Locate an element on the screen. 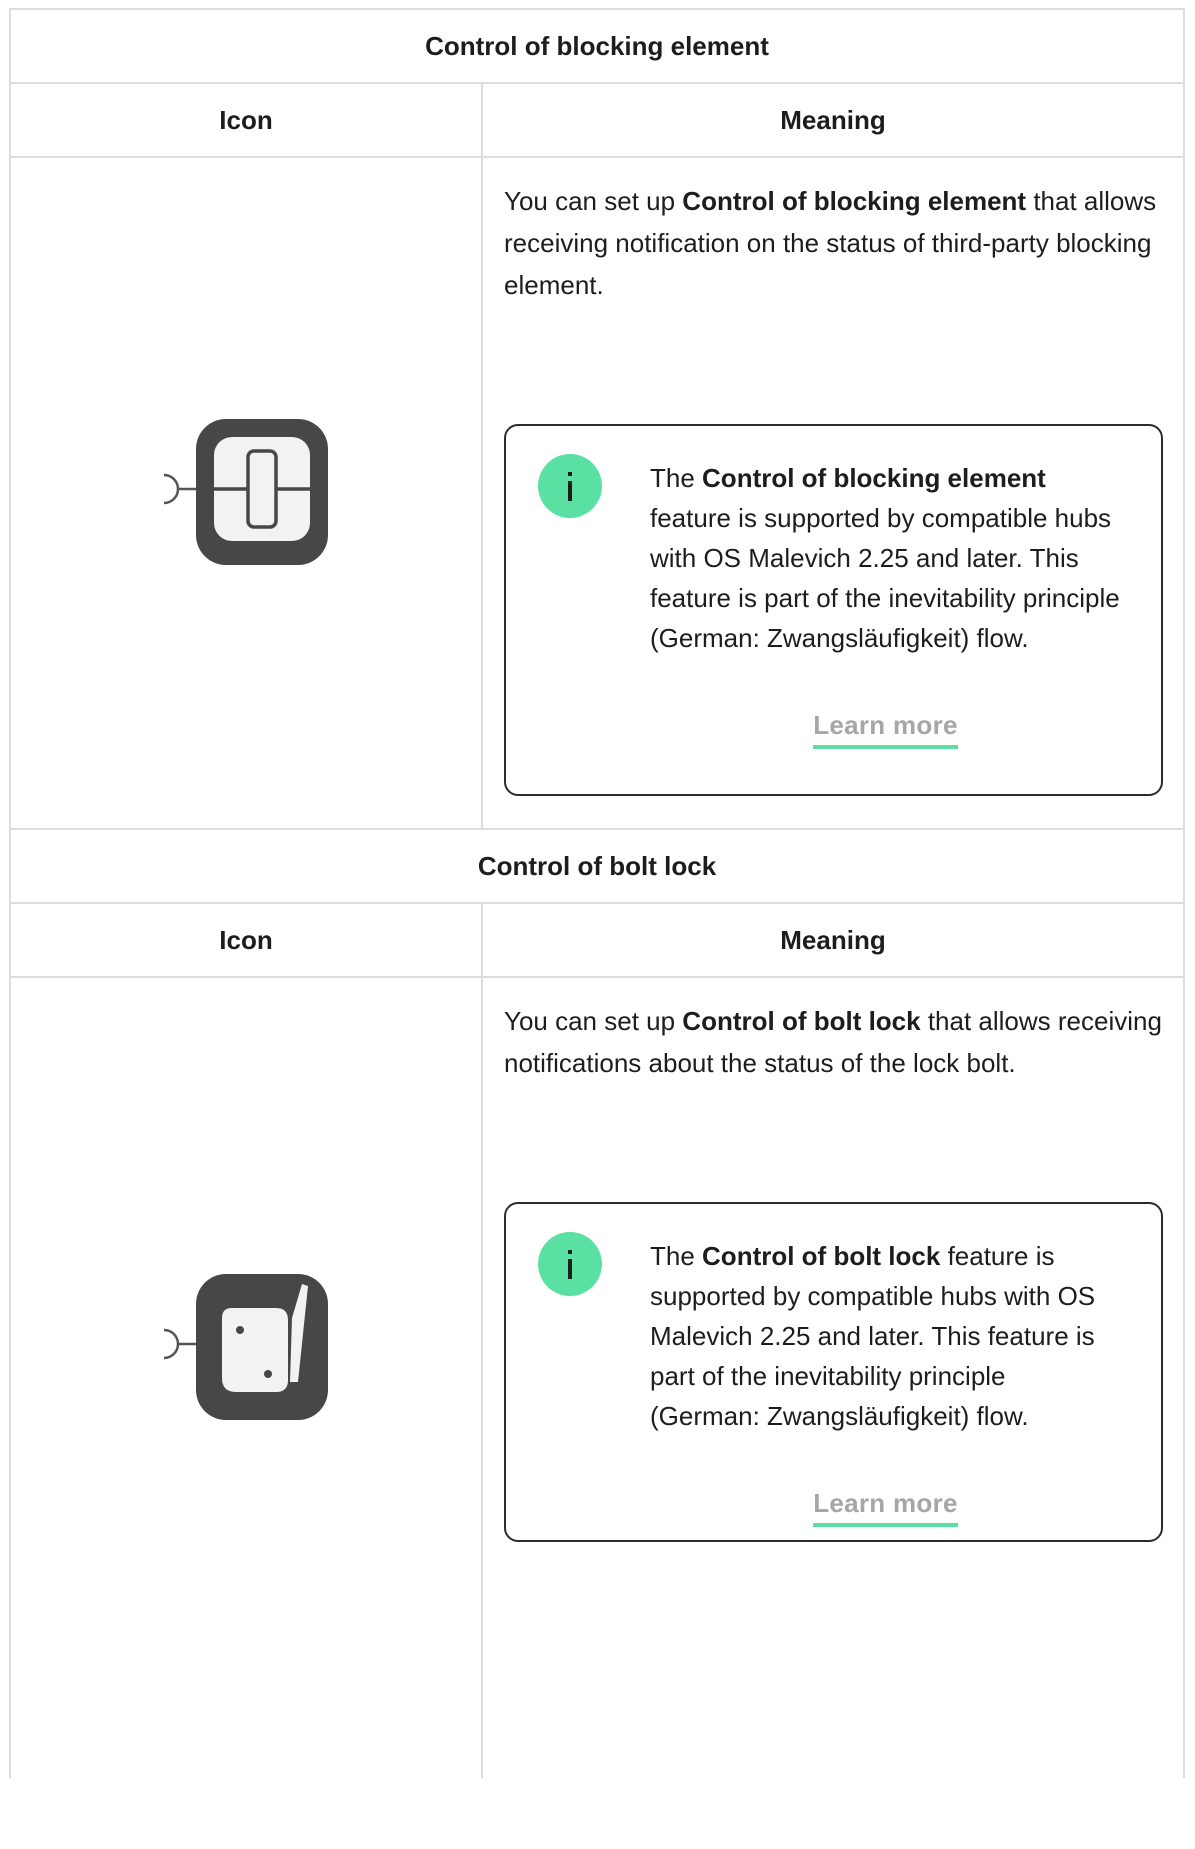 The height and width of the screenshot is (1849, 1195). bolt-lock-icon is located at coordinates (246, 1348).